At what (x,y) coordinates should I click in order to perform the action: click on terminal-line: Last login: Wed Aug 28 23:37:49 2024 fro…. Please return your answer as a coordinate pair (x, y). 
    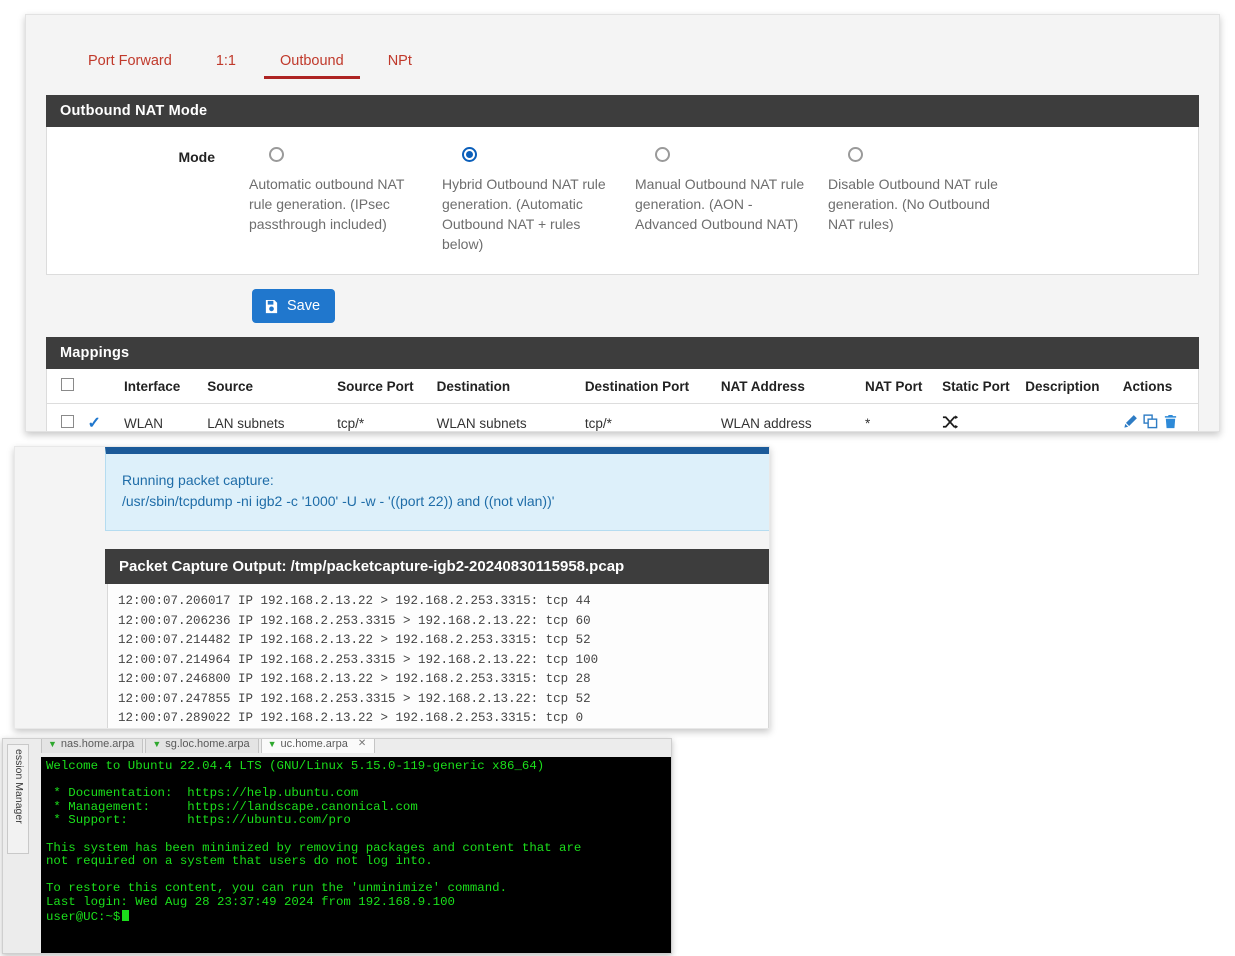
    Looking at the image, I should click on (250, 901).